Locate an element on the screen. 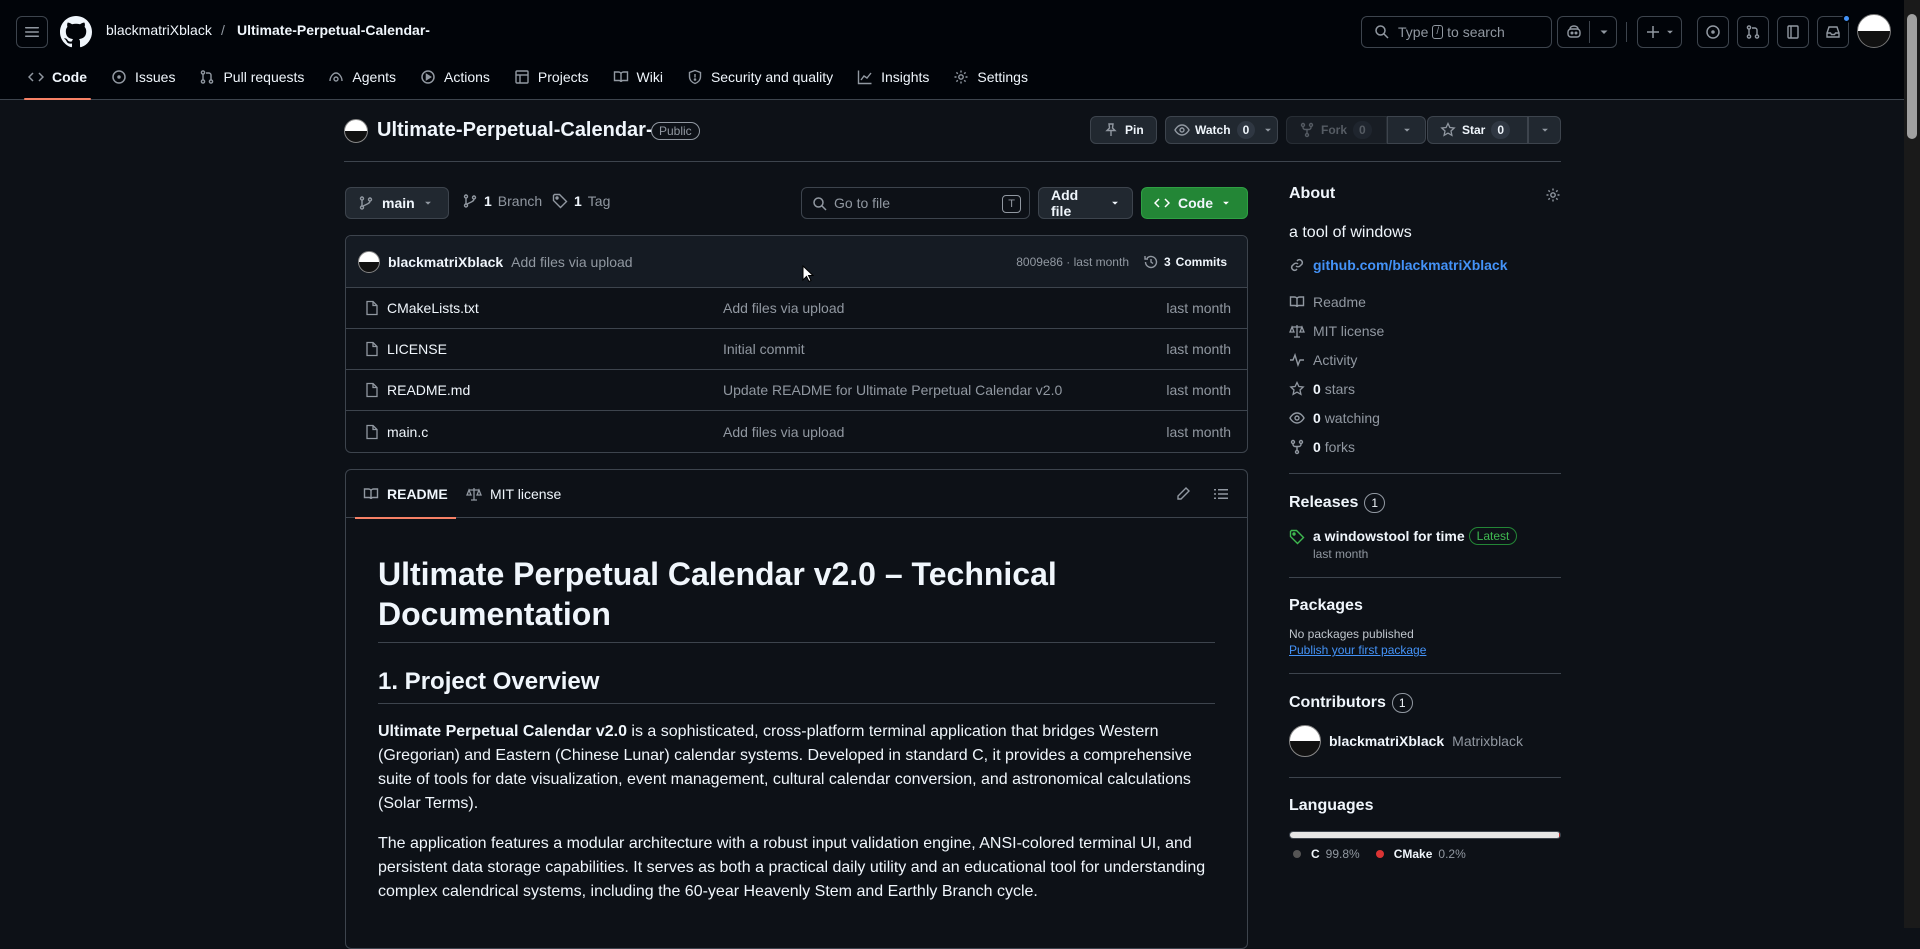 The height and width of the screenshot is (949, 1920). publish-package-link: Publish your first package is located at coordinates (1425, 650).